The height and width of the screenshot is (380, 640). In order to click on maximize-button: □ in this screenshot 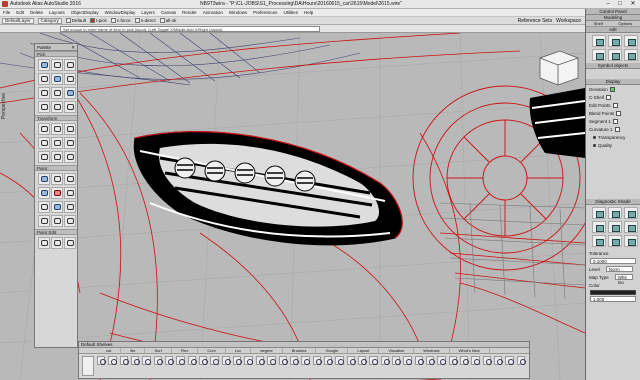, I will do `click(620, 4)`.